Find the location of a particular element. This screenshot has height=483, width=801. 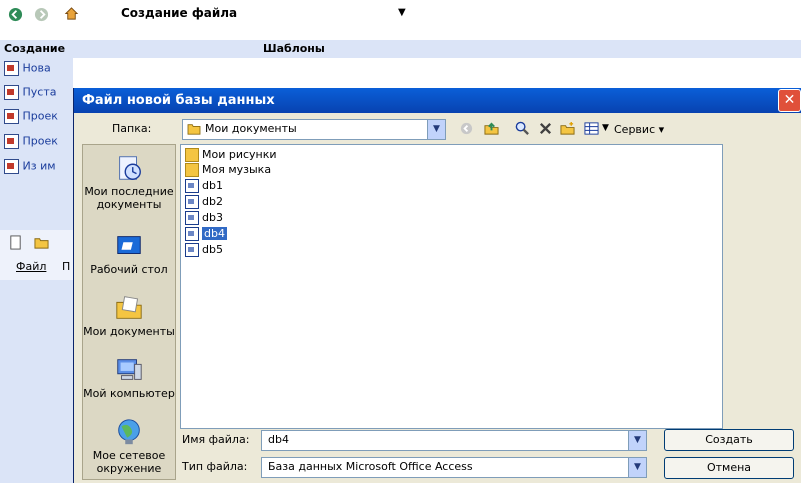

menu-next: П is located at coordinates (66, 266).